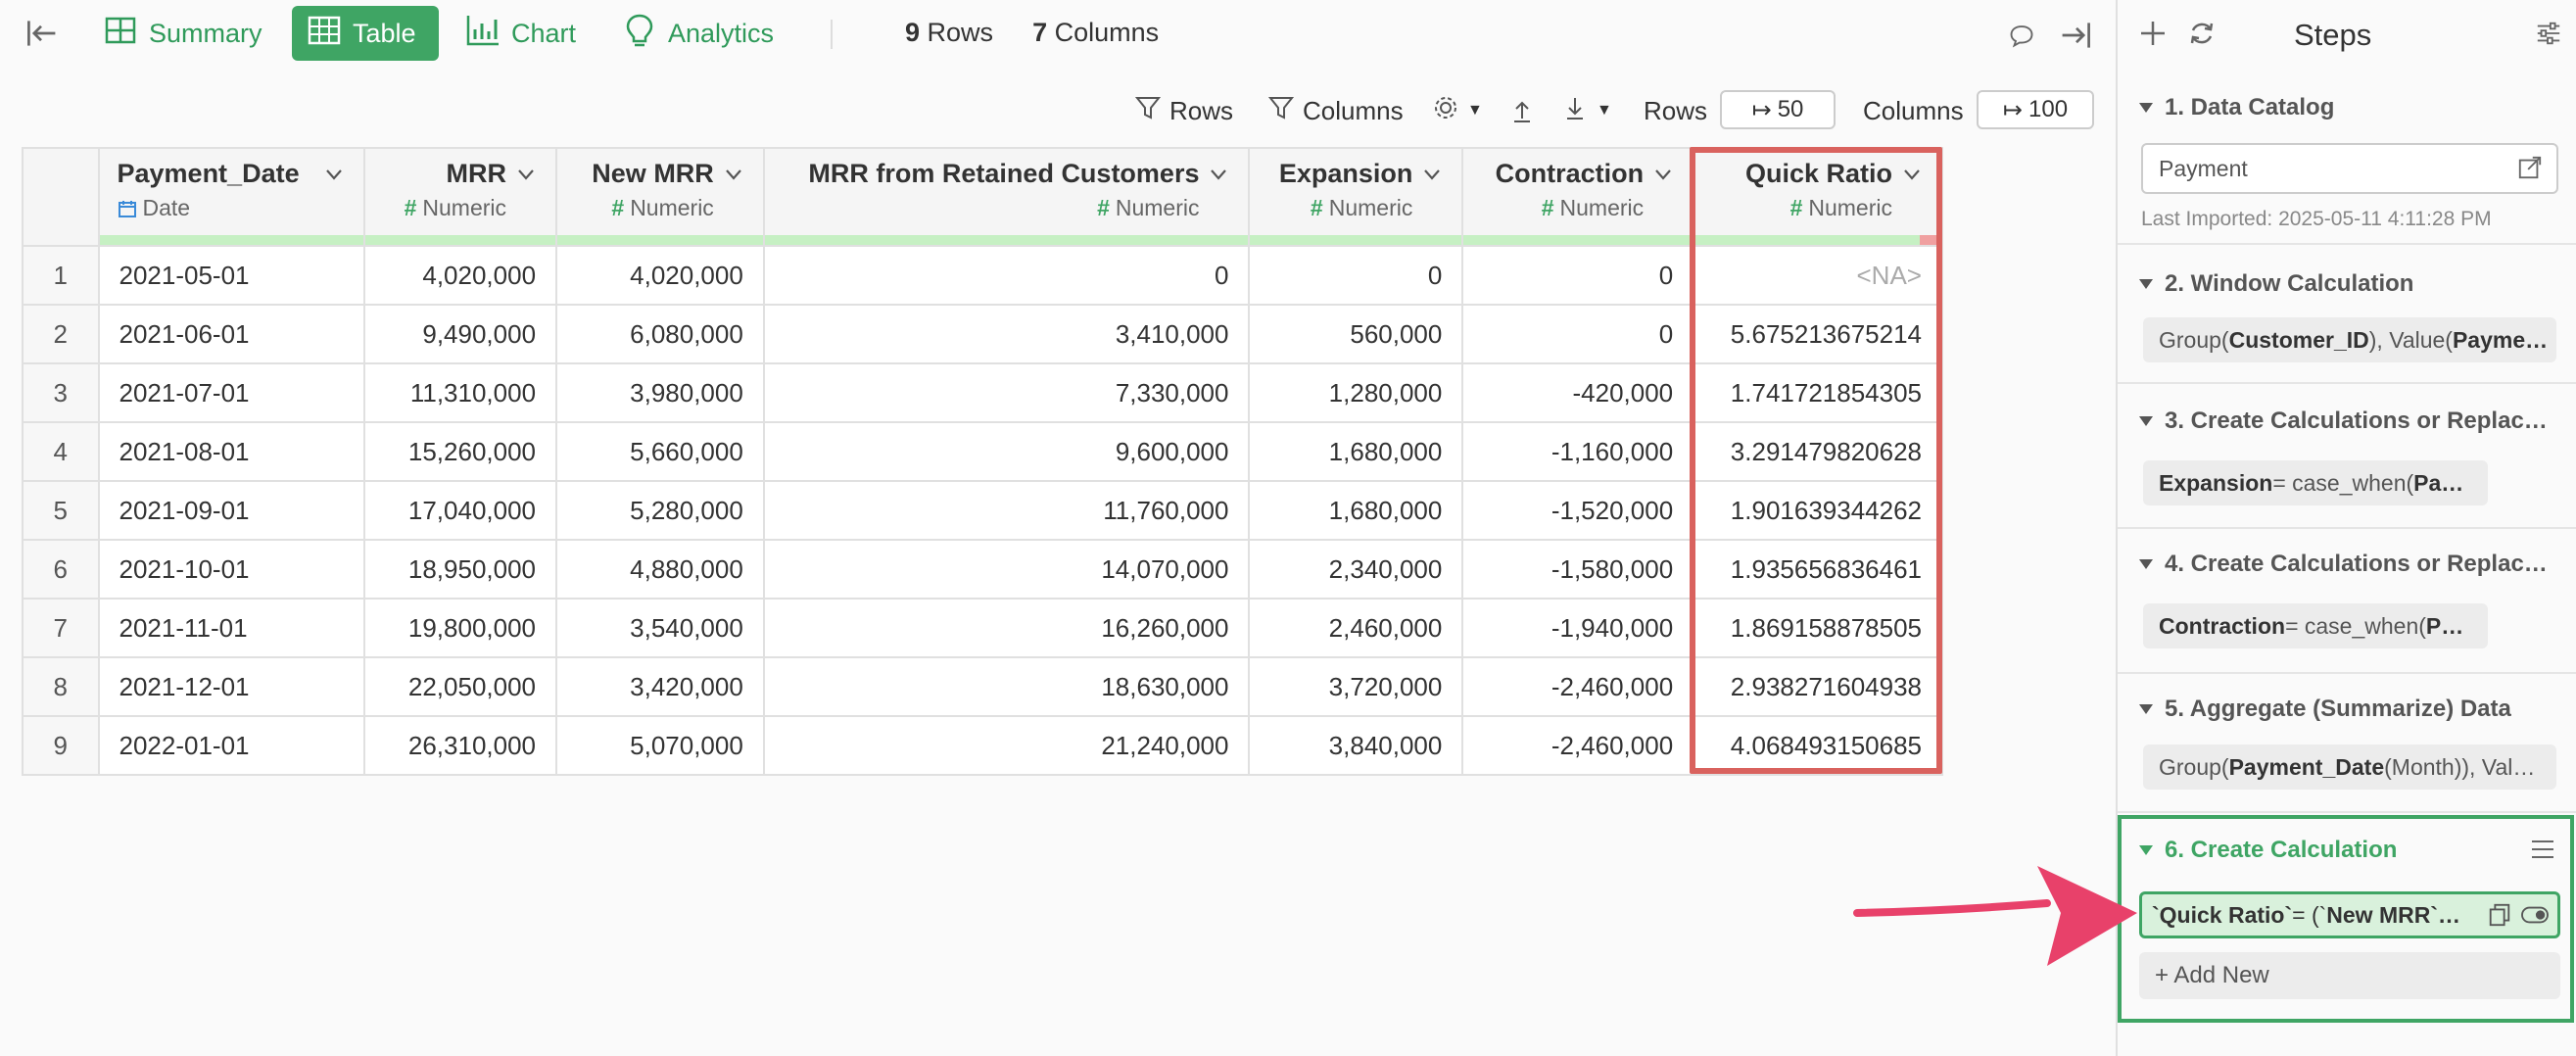 The height and width of the screenshot is (1056, 2576). What do you see at coordinates (461, 510) in the screenshot?
I see `table-cell: 17,040,000` at bounding box center [461, 510].